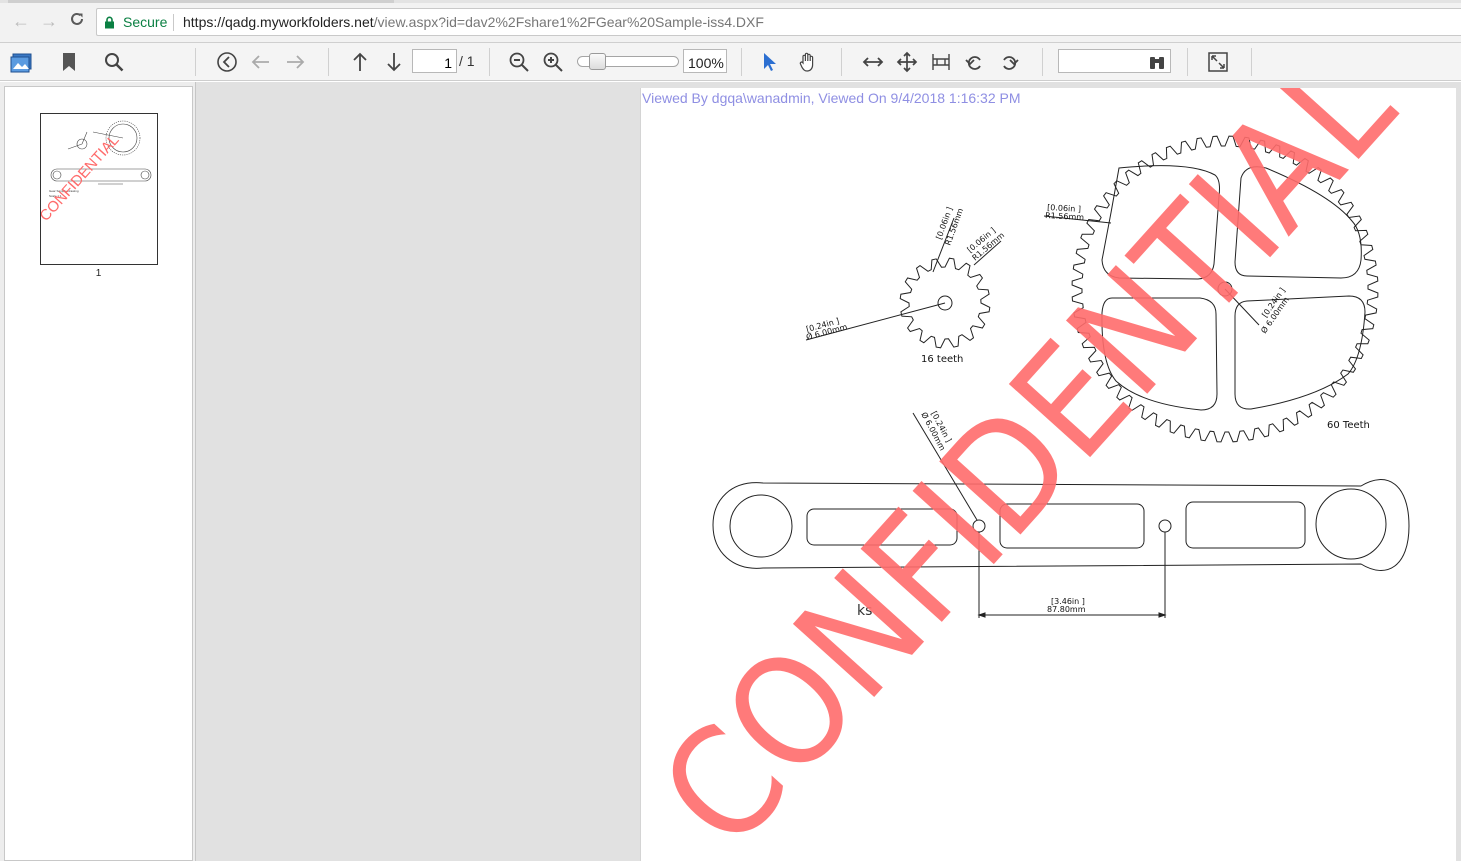  Describe the element at coordinates (98, 273) in the screenshot. I see `thumbnail-page-label: 1` at that location.